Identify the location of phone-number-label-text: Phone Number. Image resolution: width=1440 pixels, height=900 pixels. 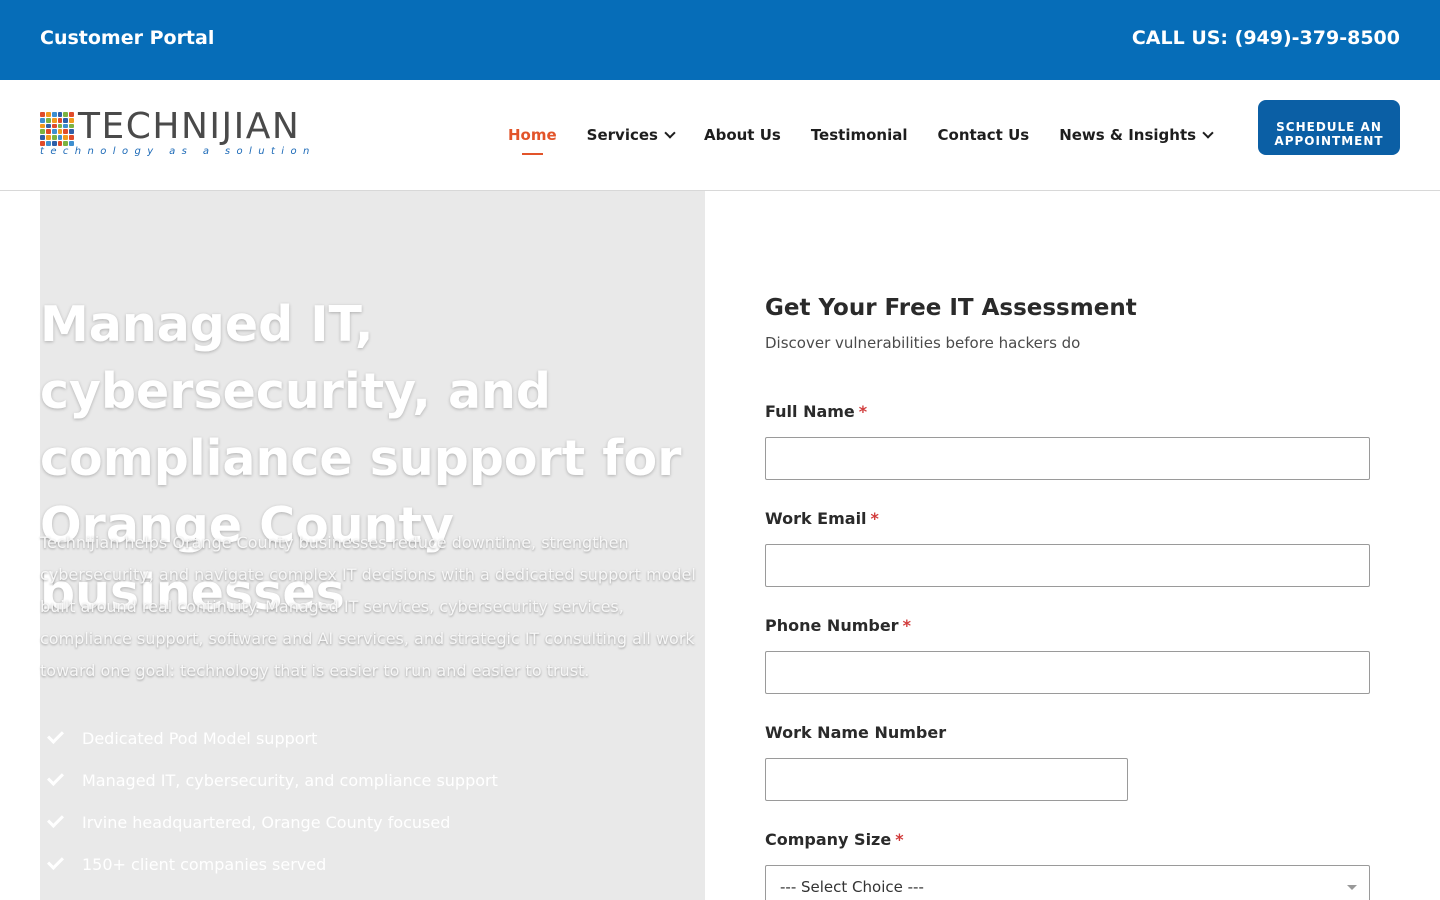
(832, 625).